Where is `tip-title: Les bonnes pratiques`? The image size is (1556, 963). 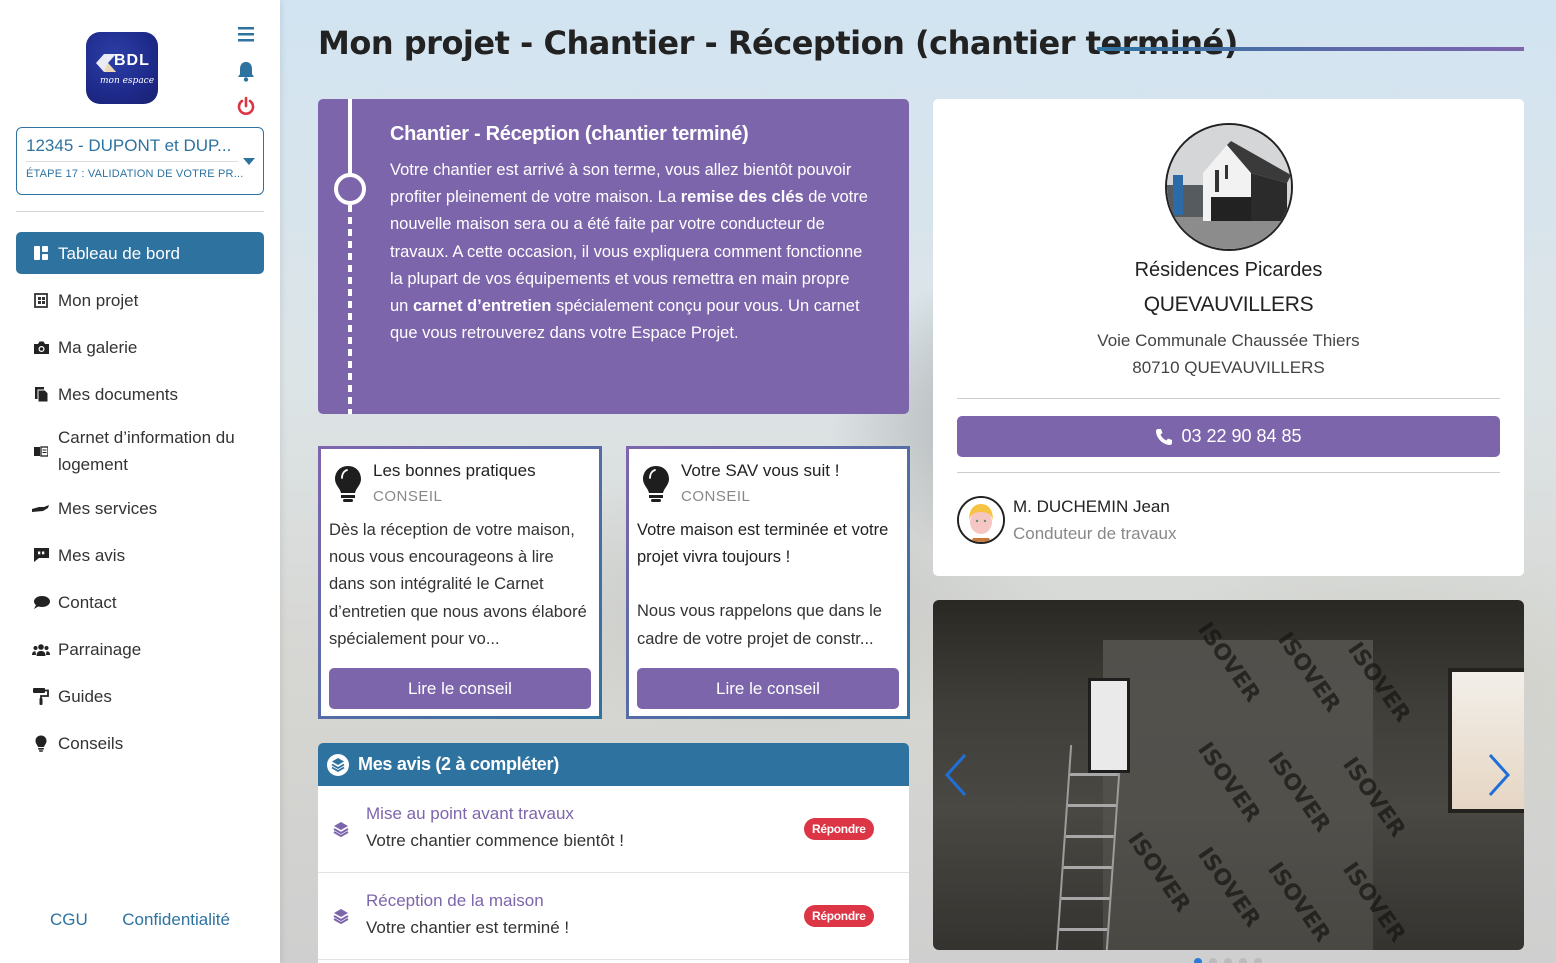
tip-title: Les bonnes pratiques is located at coordinates (454, 470).